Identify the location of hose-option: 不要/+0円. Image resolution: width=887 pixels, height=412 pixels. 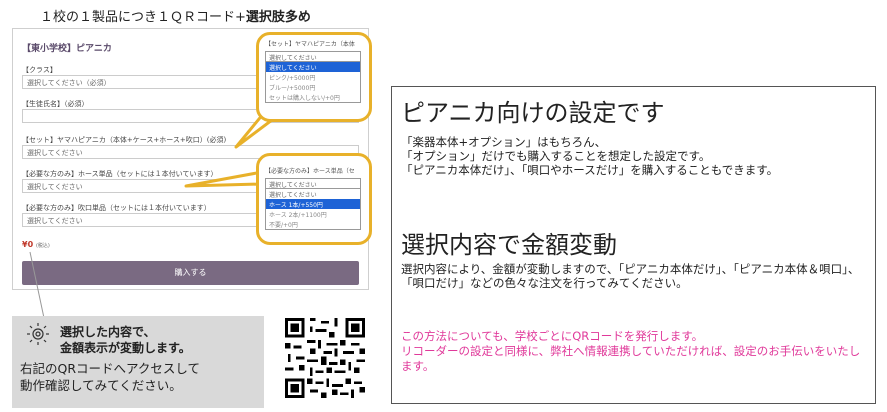
(313, 224).